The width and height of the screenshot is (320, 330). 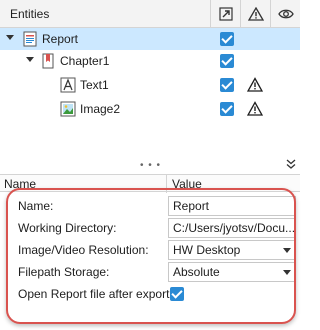 What do you see at coordinates (30, 39) in the screenshot?
I see `report-icon` at bounding box center [30, 39].